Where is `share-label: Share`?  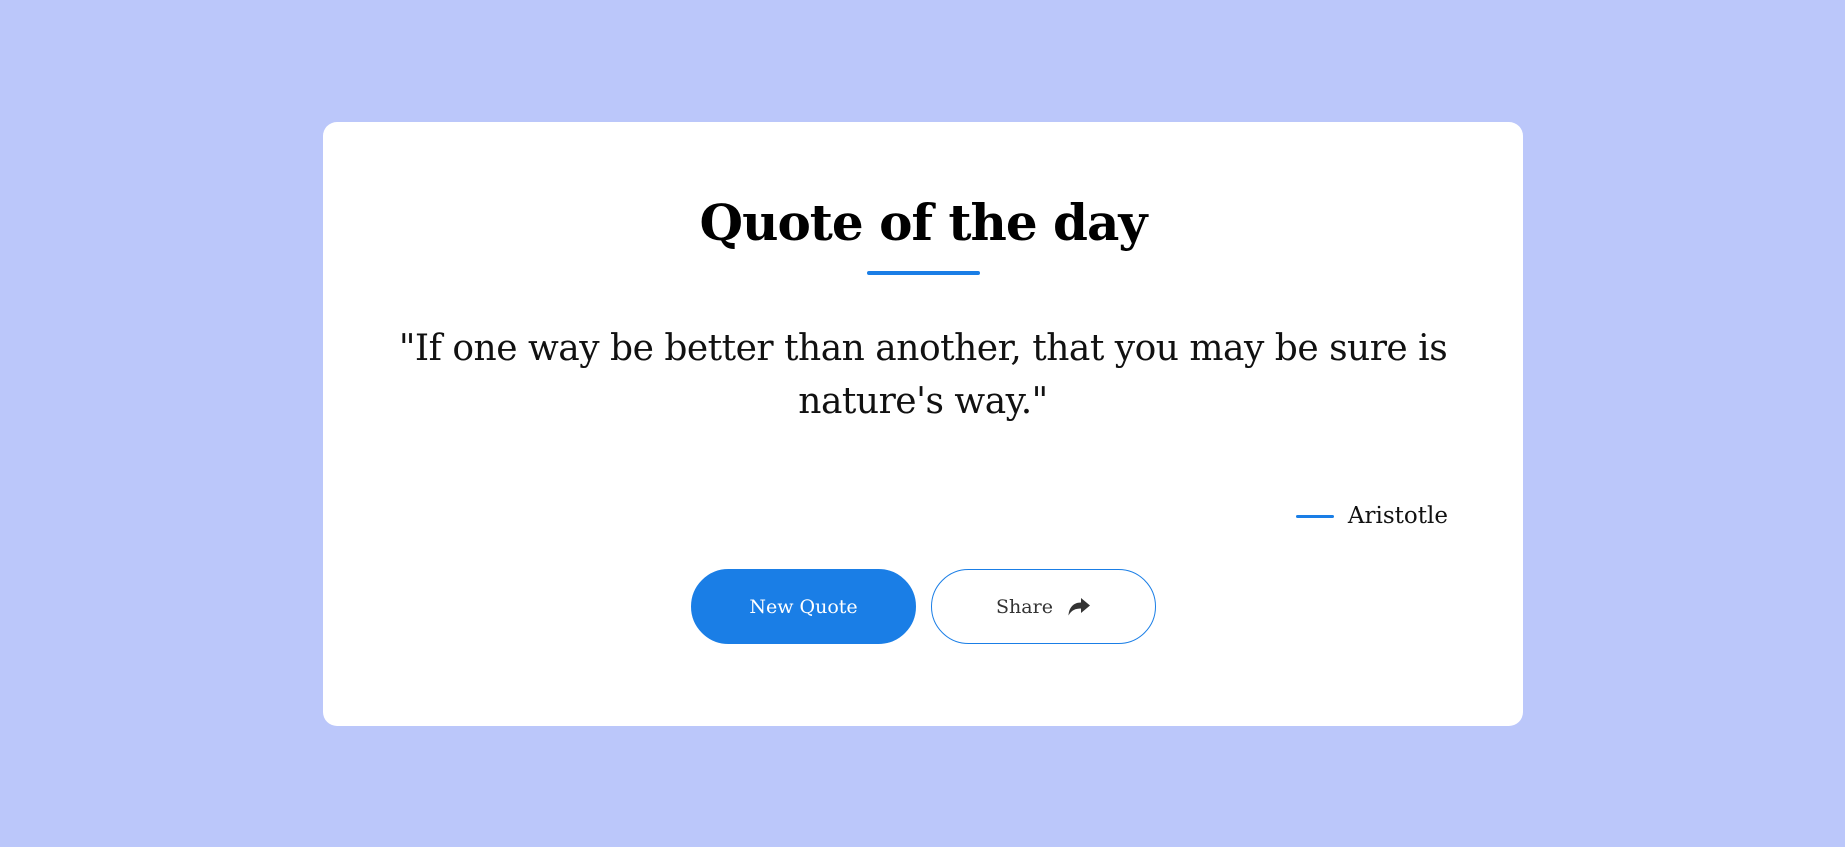
share-label: Share is located at coordinates (1024, 606).